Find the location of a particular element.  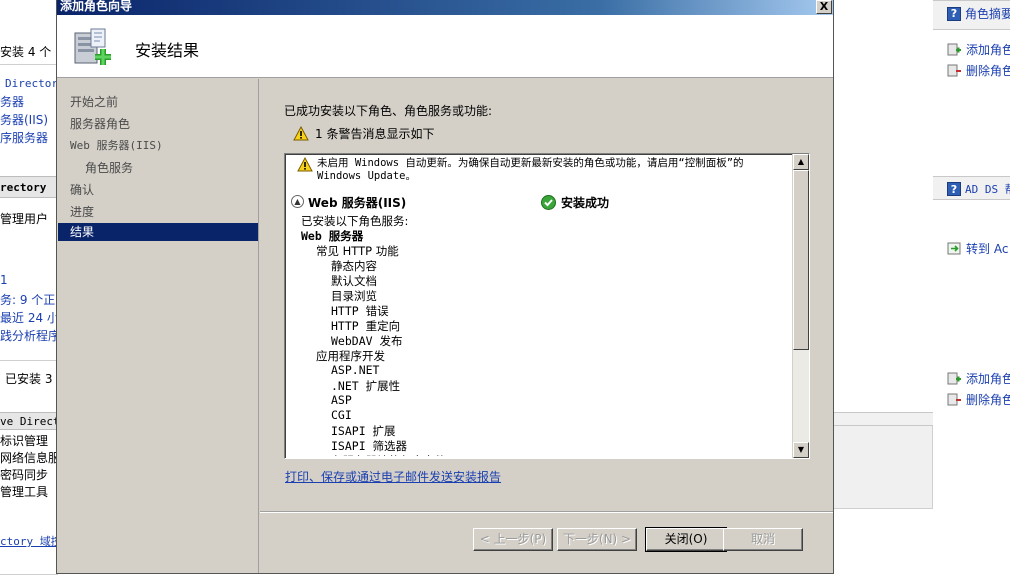

bg-directory-header: rectory is located at coordinates (23, 187).